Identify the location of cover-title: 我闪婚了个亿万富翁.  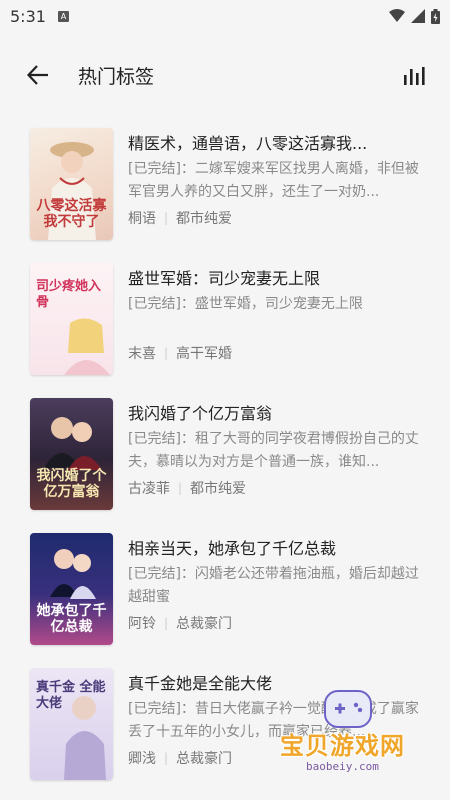
(71, 484).